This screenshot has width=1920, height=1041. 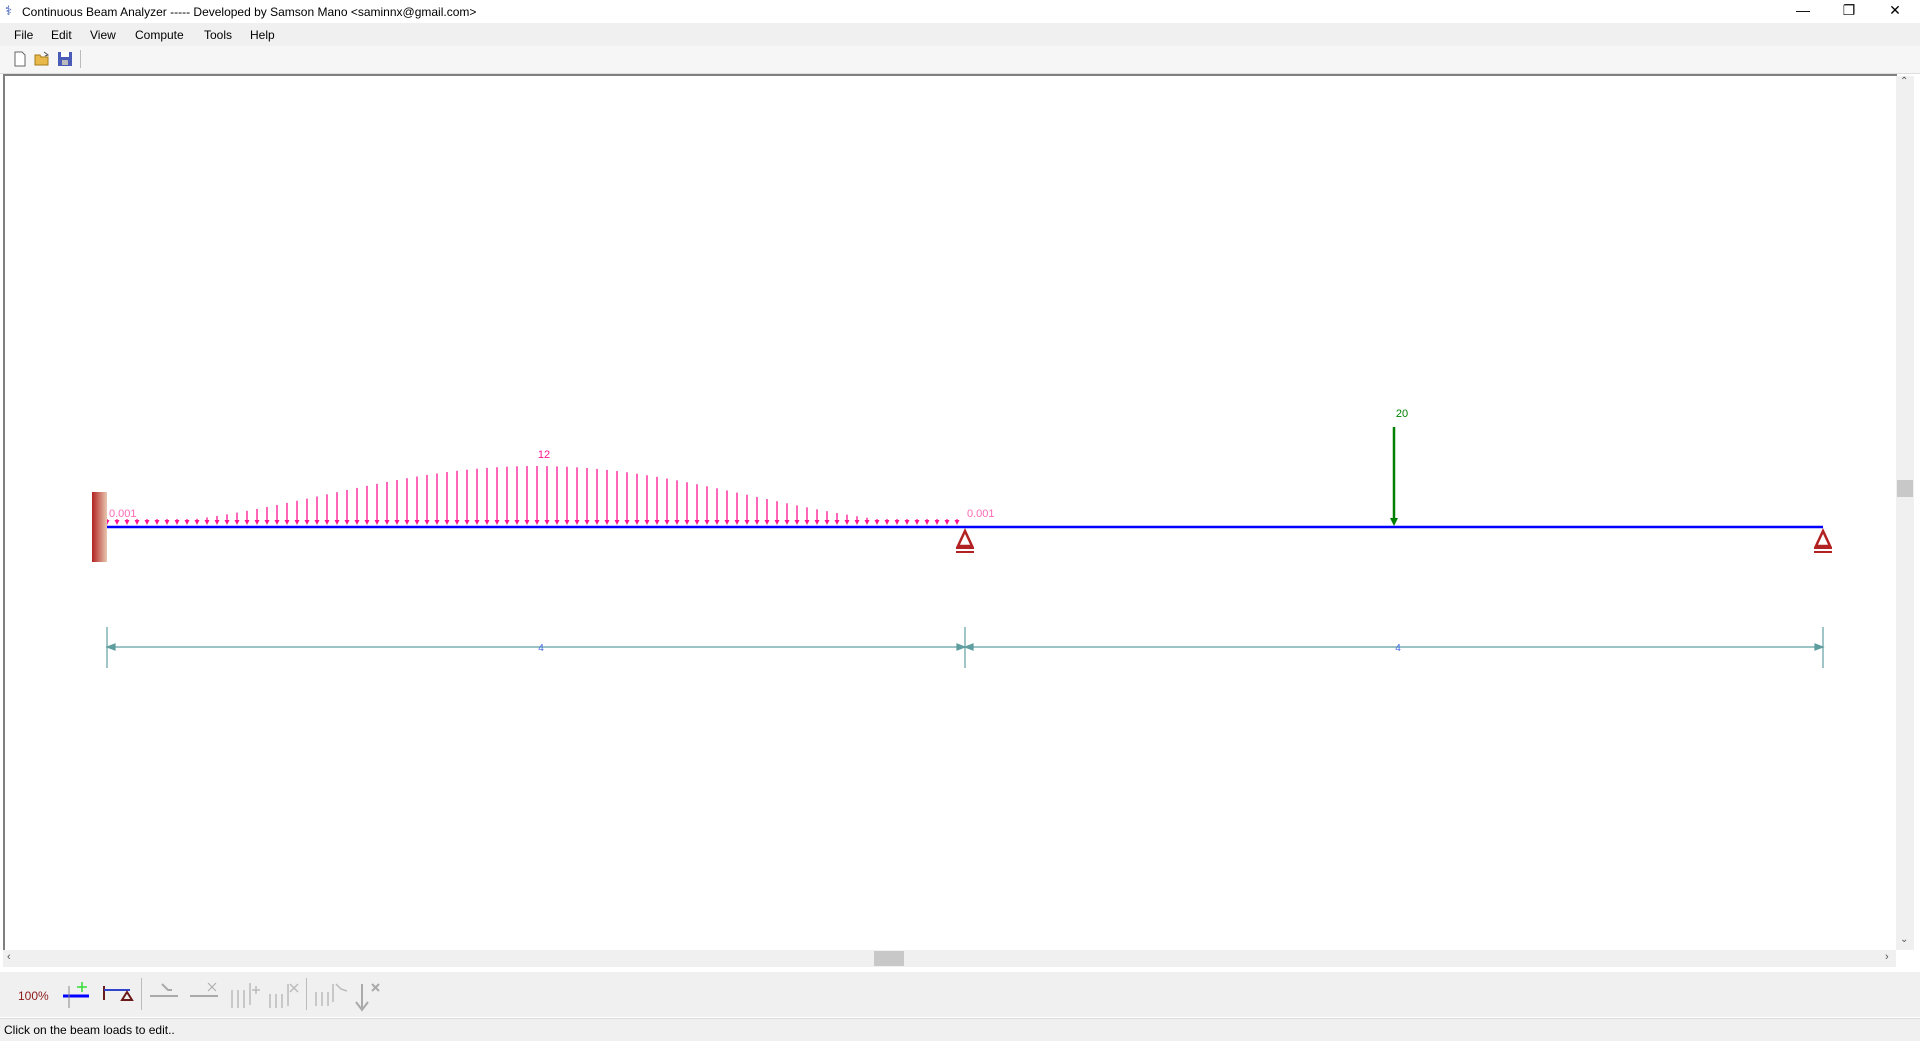 What do you see at coordinates (204, 995) in the screenshot?
I see `delete-span-icon` at bounding box center [204, 995].